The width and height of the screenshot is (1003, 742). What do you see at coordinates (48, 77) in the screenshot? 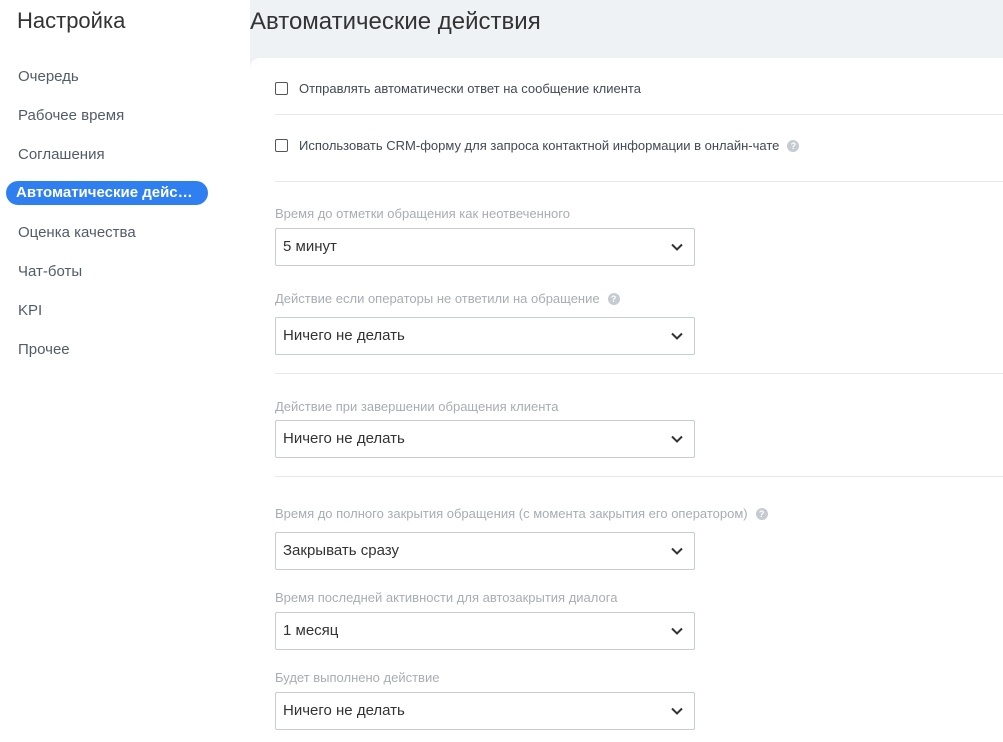
I see `sidebar-item-queue: Очередь` at bounding box center [48, 77].